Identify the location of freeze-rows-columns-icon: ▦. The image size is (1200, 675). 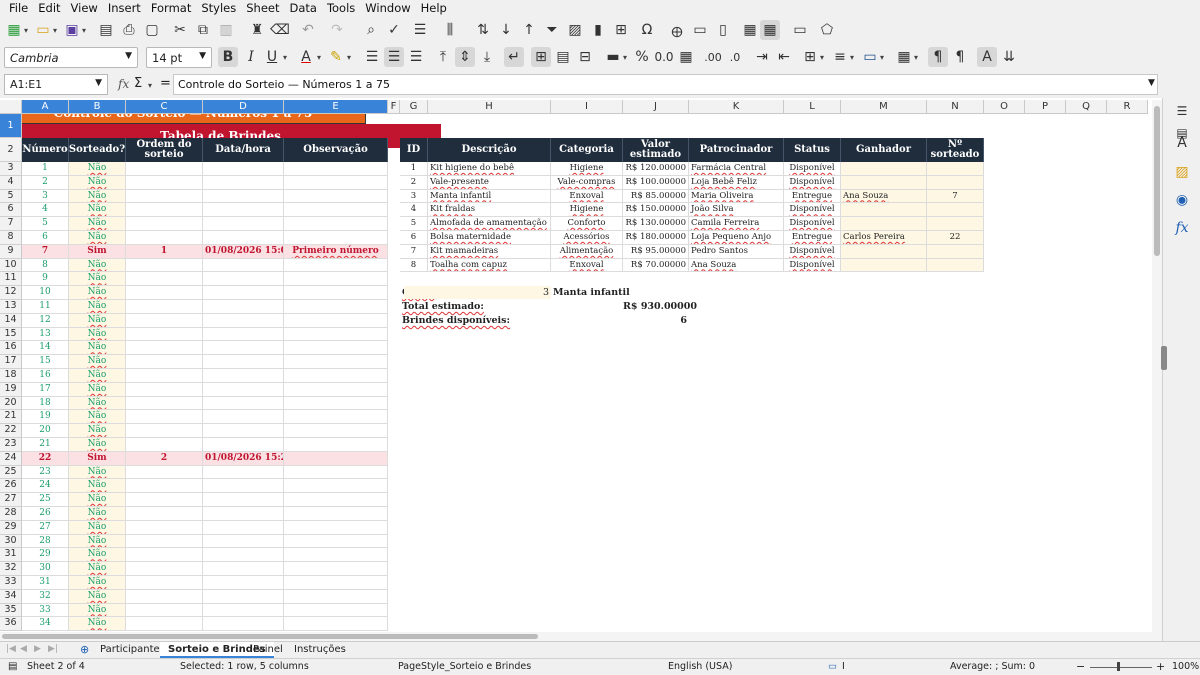
(770, 30).